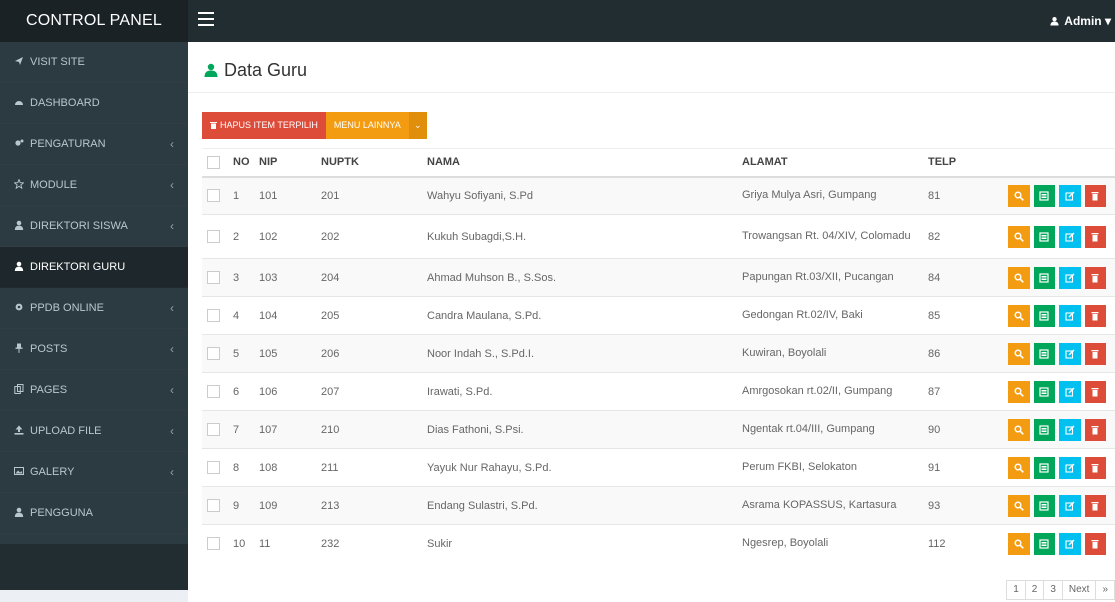 The width and height of the screenshot is (1115, 602). I want to click on table-row: 10 11 232 Sukir Ngesrep, Boyolali 112, so click(658, 543).